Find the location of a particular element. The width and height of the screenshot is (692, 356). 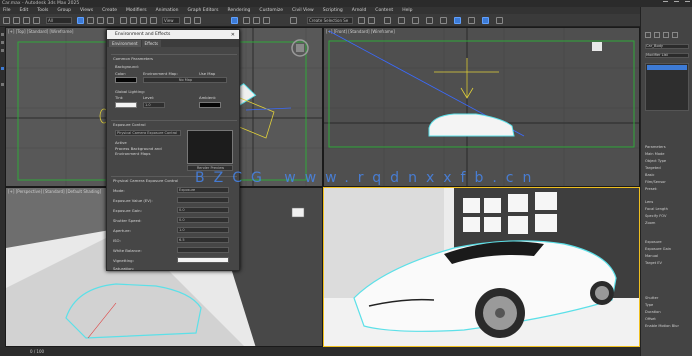

material-editor-icon is located at coordinates (429, 20).